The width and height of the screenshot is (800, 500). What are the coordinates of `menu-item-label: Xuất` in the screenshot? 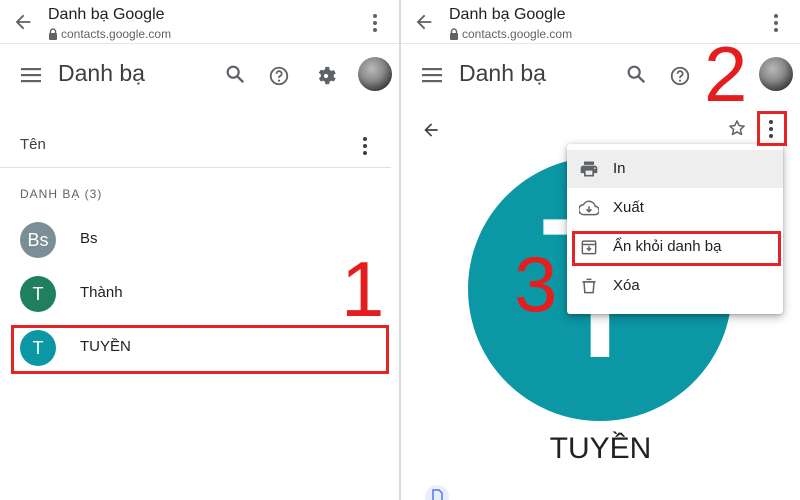 It's located at (628, 207).